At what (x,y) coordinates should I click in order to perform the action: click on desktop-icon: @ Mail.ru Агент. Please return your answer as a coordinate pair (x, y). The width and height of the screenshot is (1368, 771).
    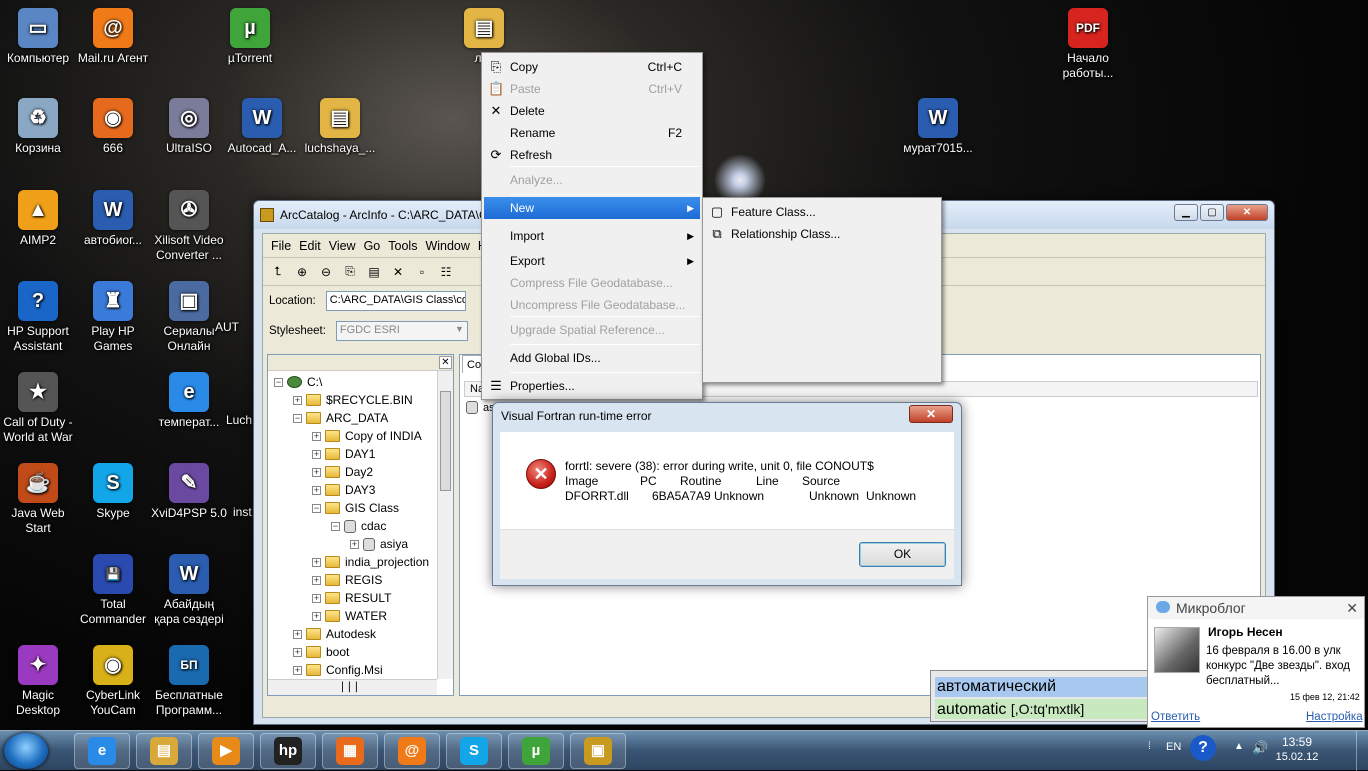
    Looking at the image, I should click on (113, 37).